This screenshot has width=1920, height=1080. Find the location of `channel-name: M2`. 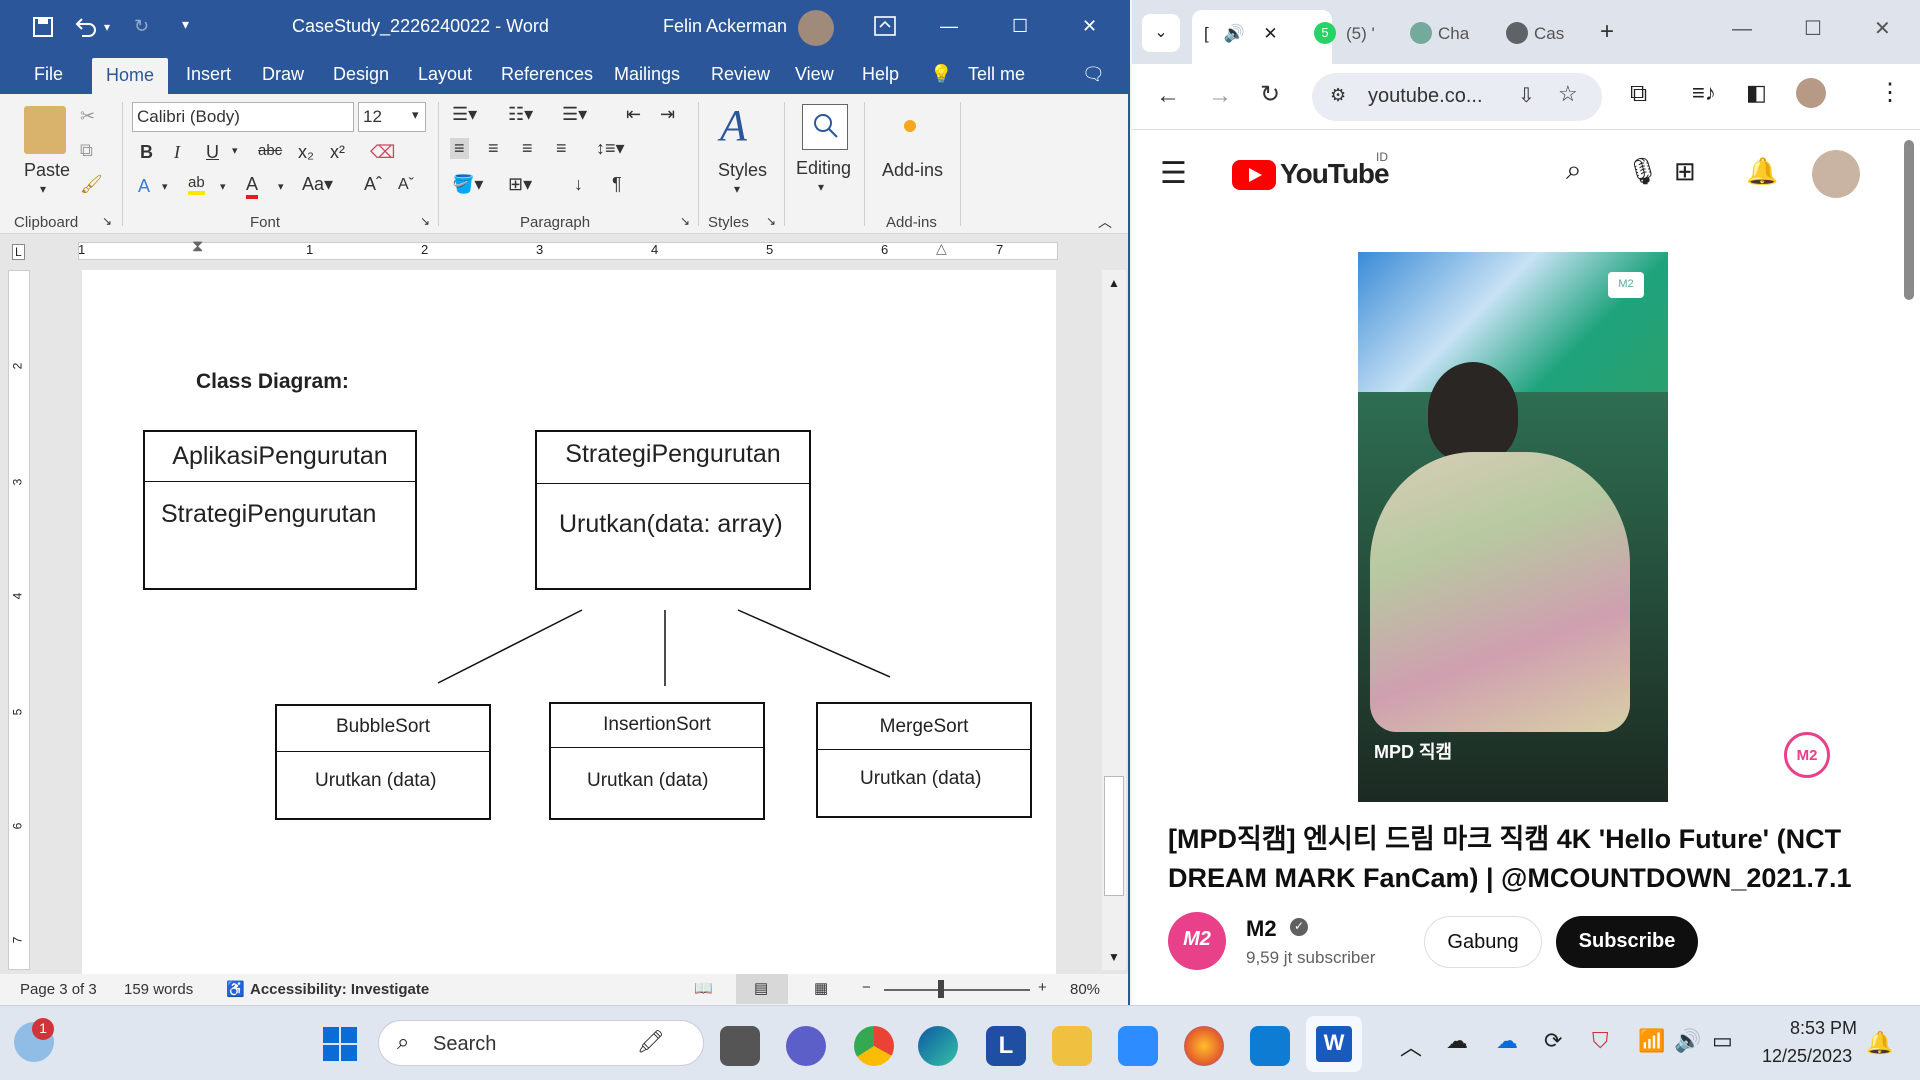

channel-name: M2 is located at coordinates (1261, 929).